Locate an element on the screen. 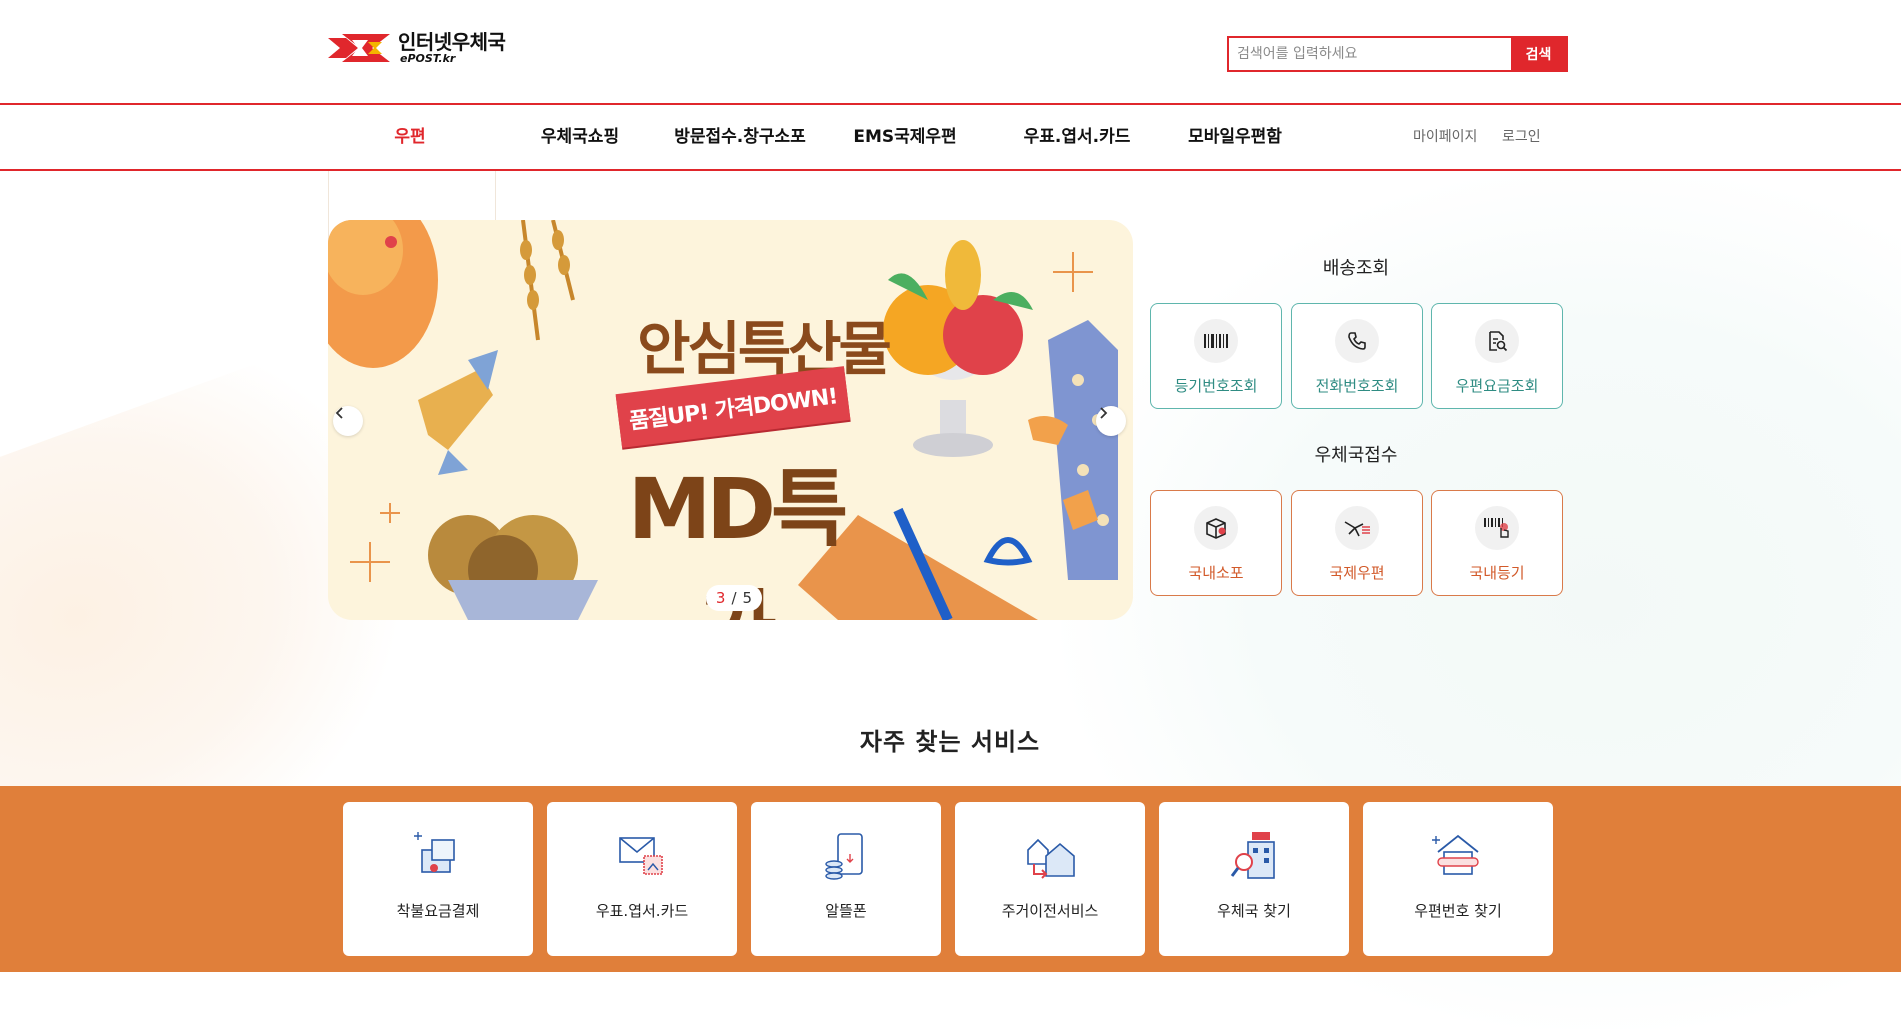 Image resolution: width=1901 pixels, height=1029 pixels. postage-fee-lookup-button: 우편요금조회 is located at coordinates (1497, 356).